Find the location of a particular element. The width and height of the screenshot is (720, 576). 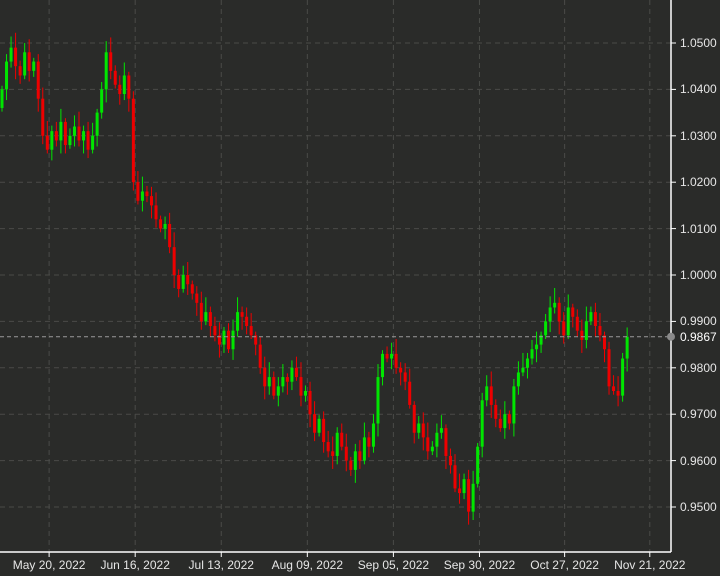

y-tick-label: 0.9600 is located at coordinates (698, 460).